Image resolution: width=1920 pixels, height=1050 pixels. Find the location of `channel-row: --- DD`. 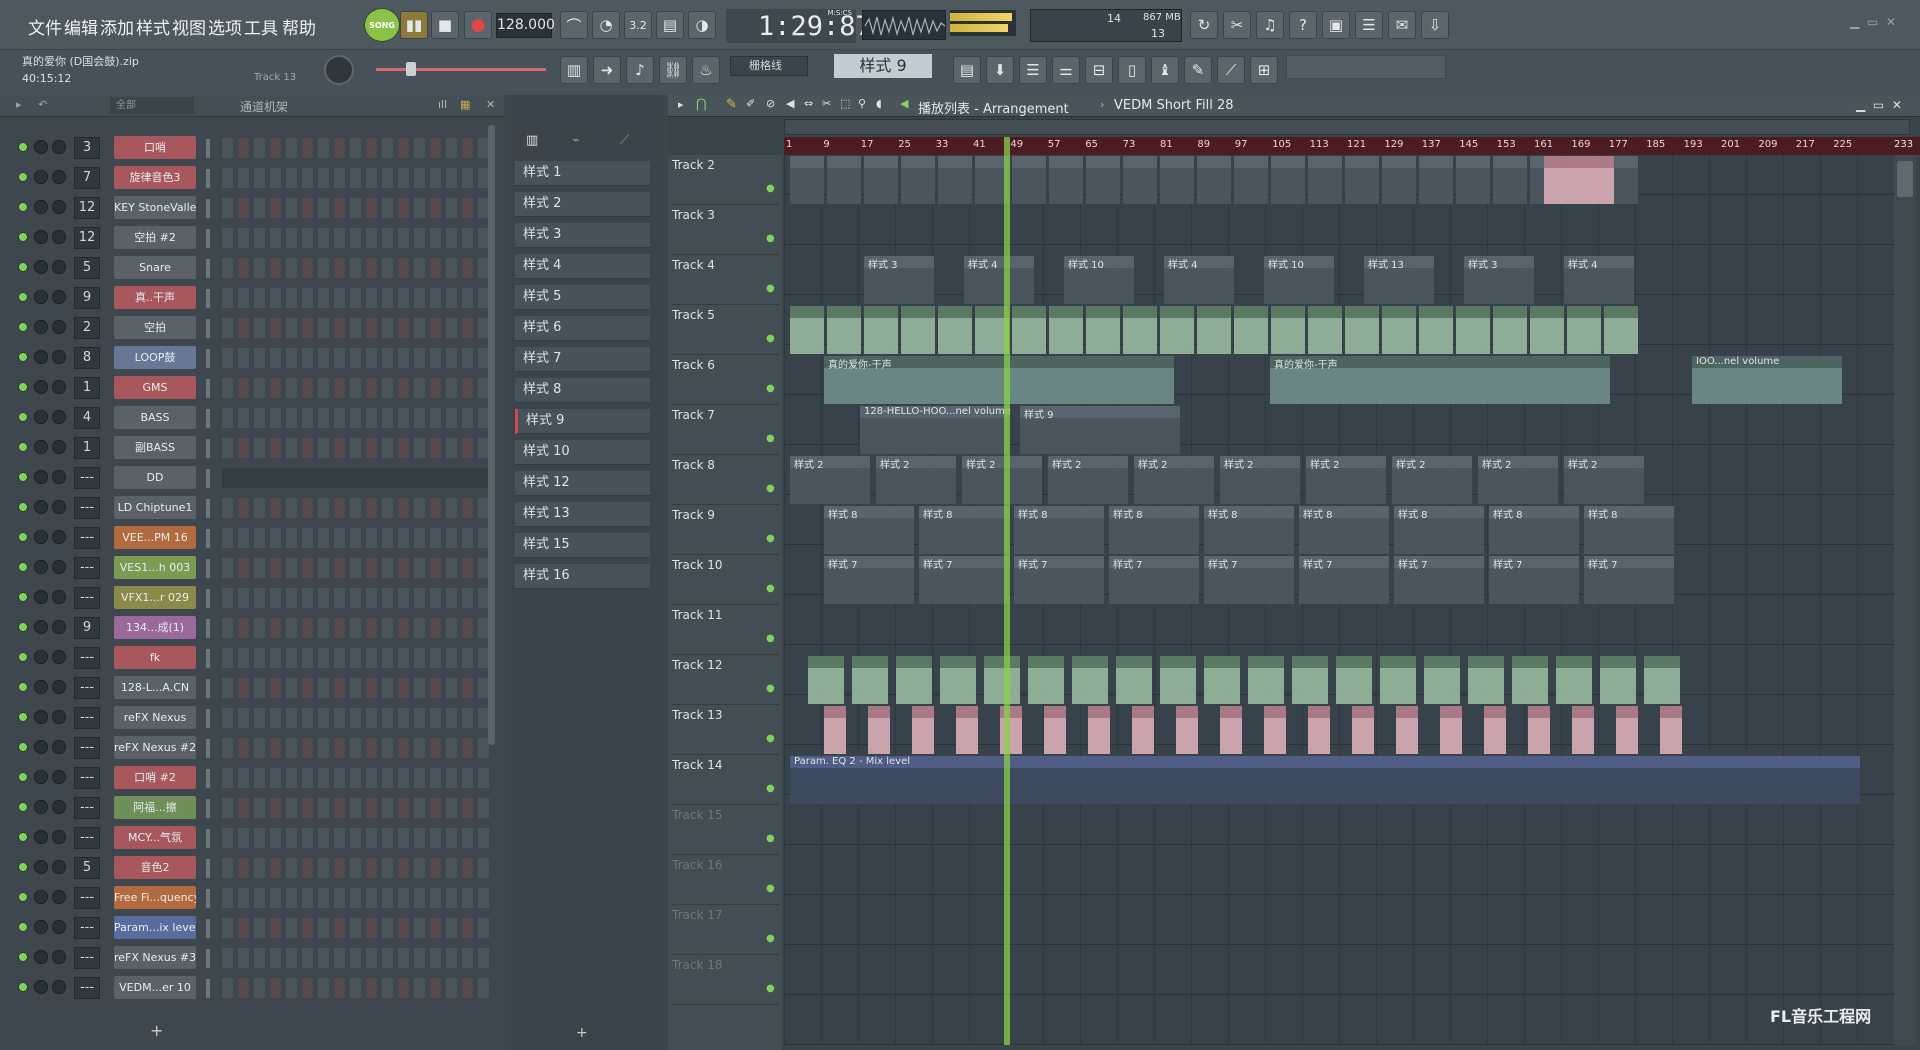

channel-row: --- DD is located at coordinates (253, 478).